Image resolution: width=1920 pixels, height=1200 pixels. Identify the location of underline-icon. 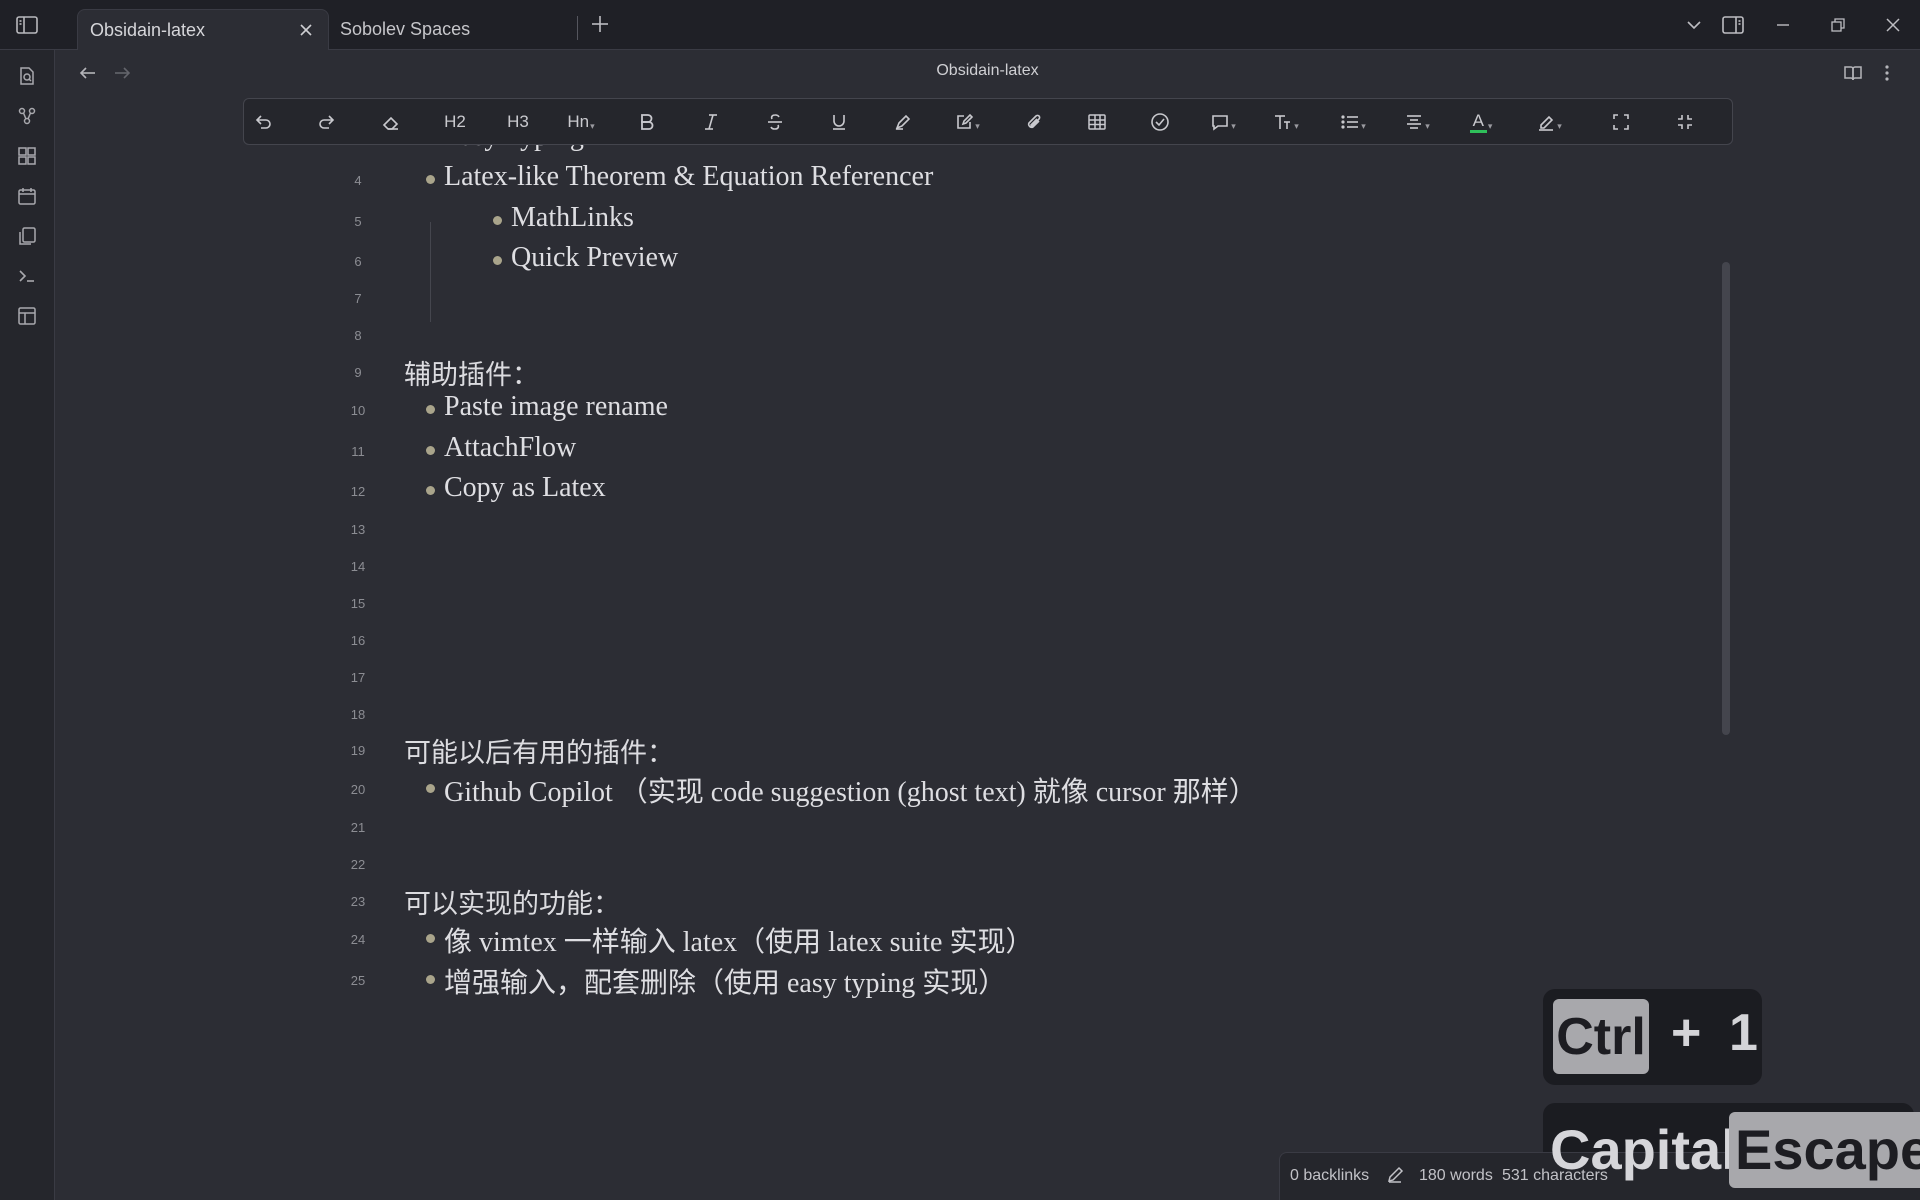
(839, 122).